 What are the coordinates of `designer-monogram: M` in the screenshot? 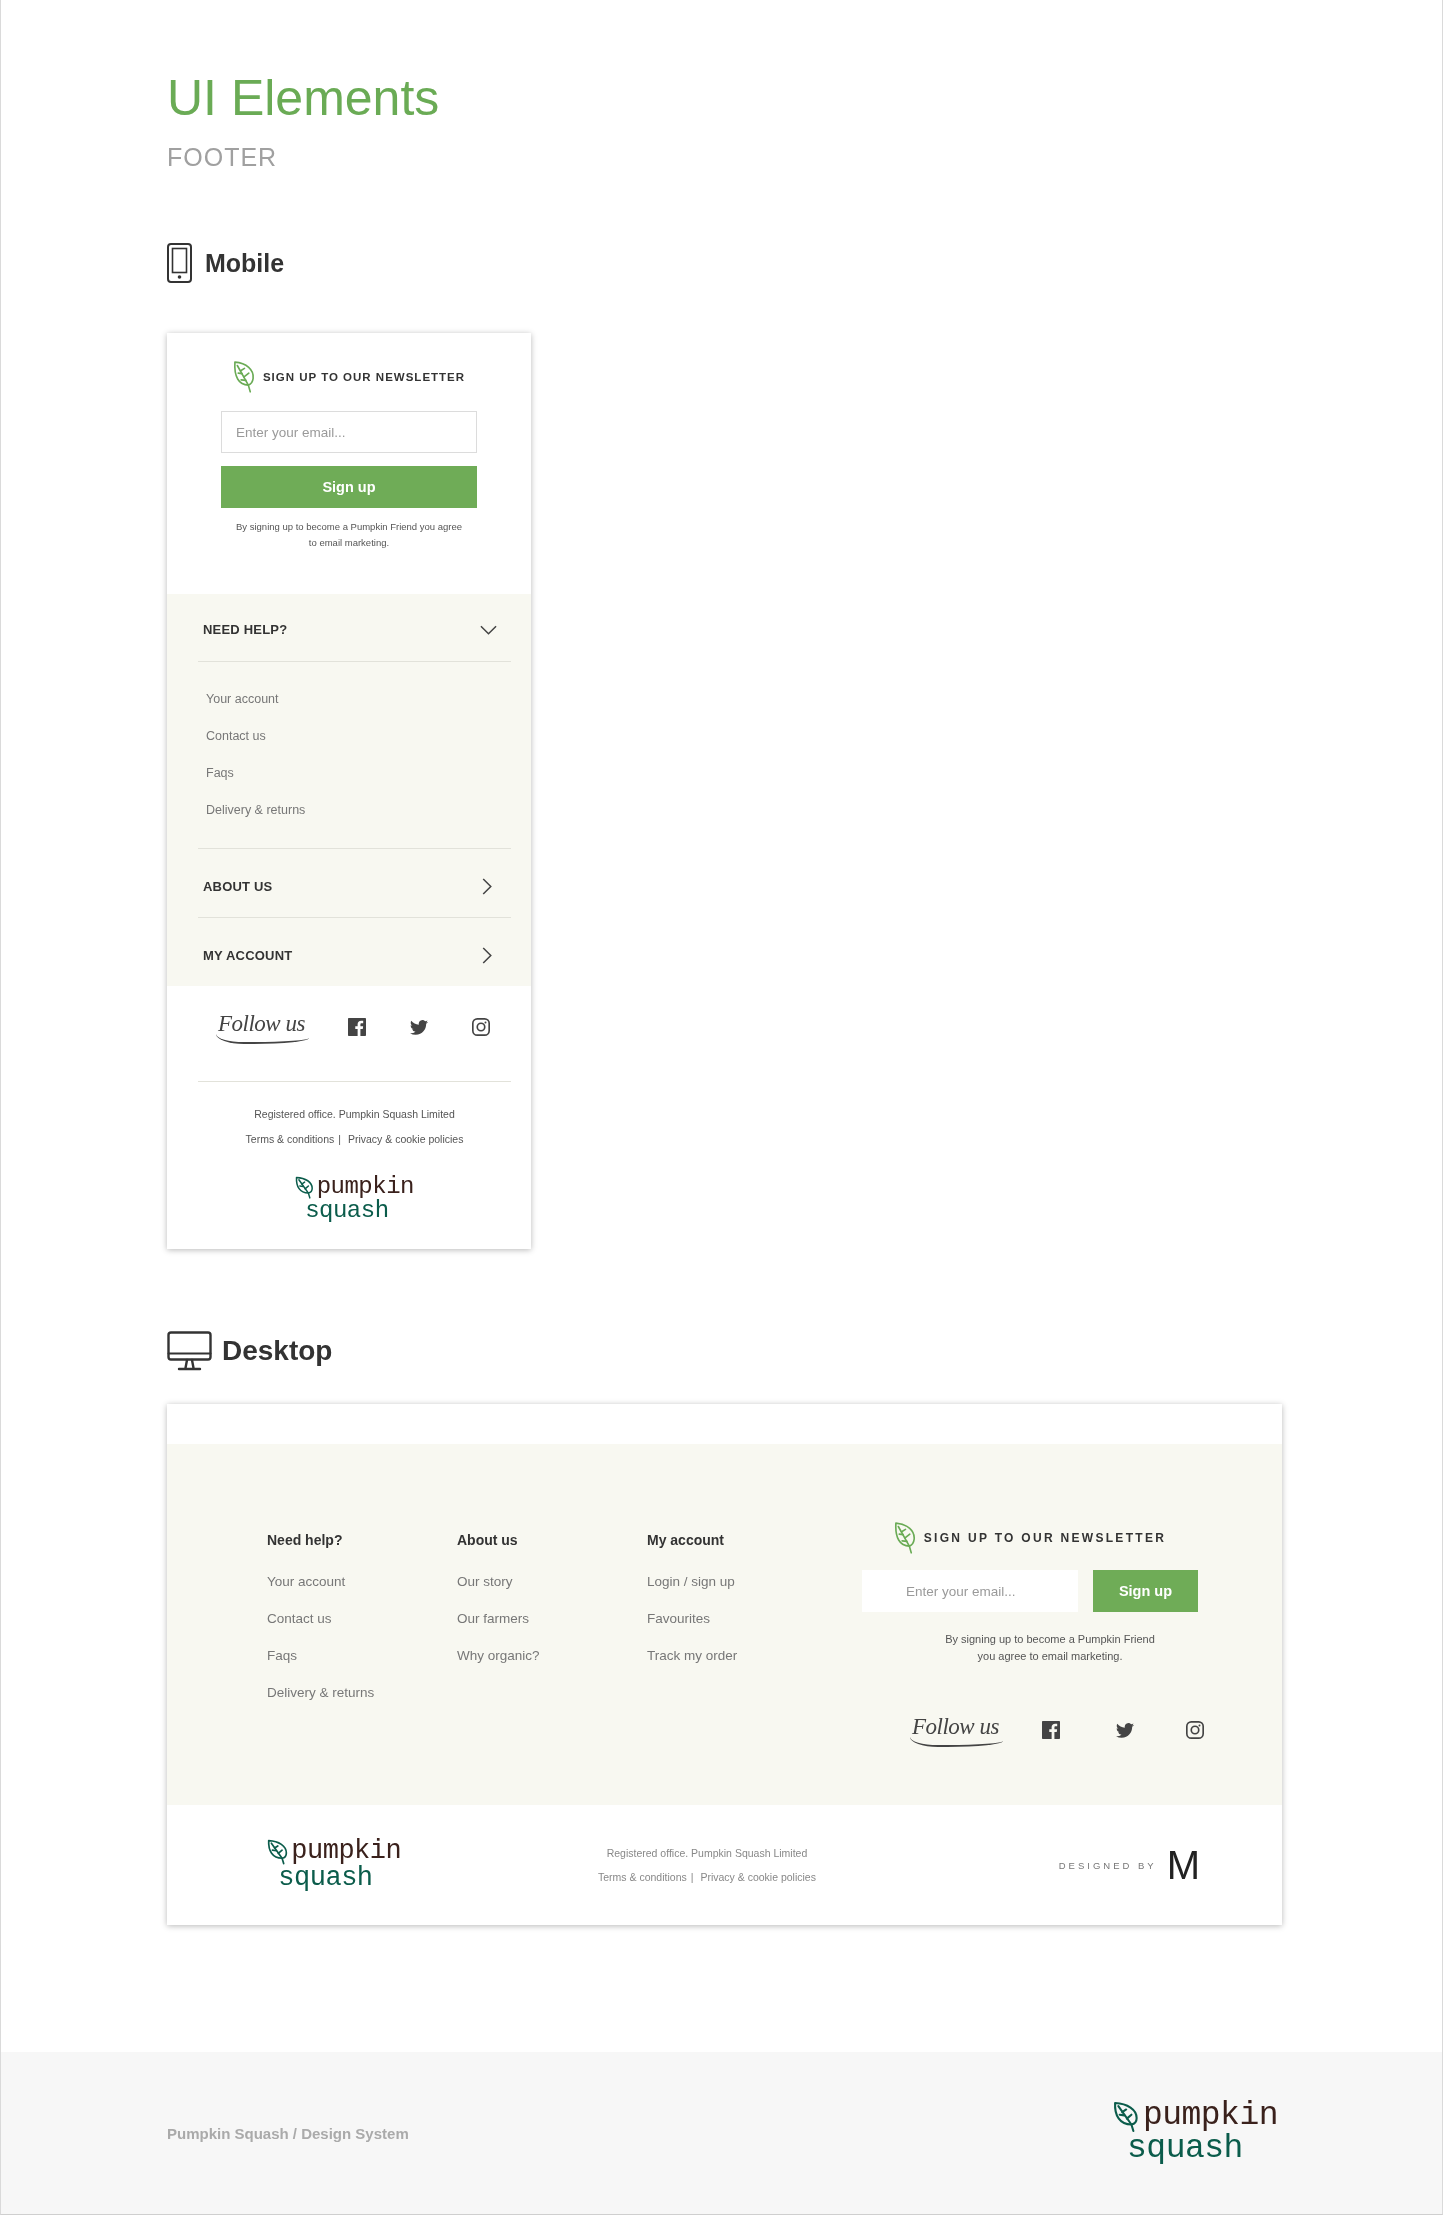 It's located at (1183, 1865).